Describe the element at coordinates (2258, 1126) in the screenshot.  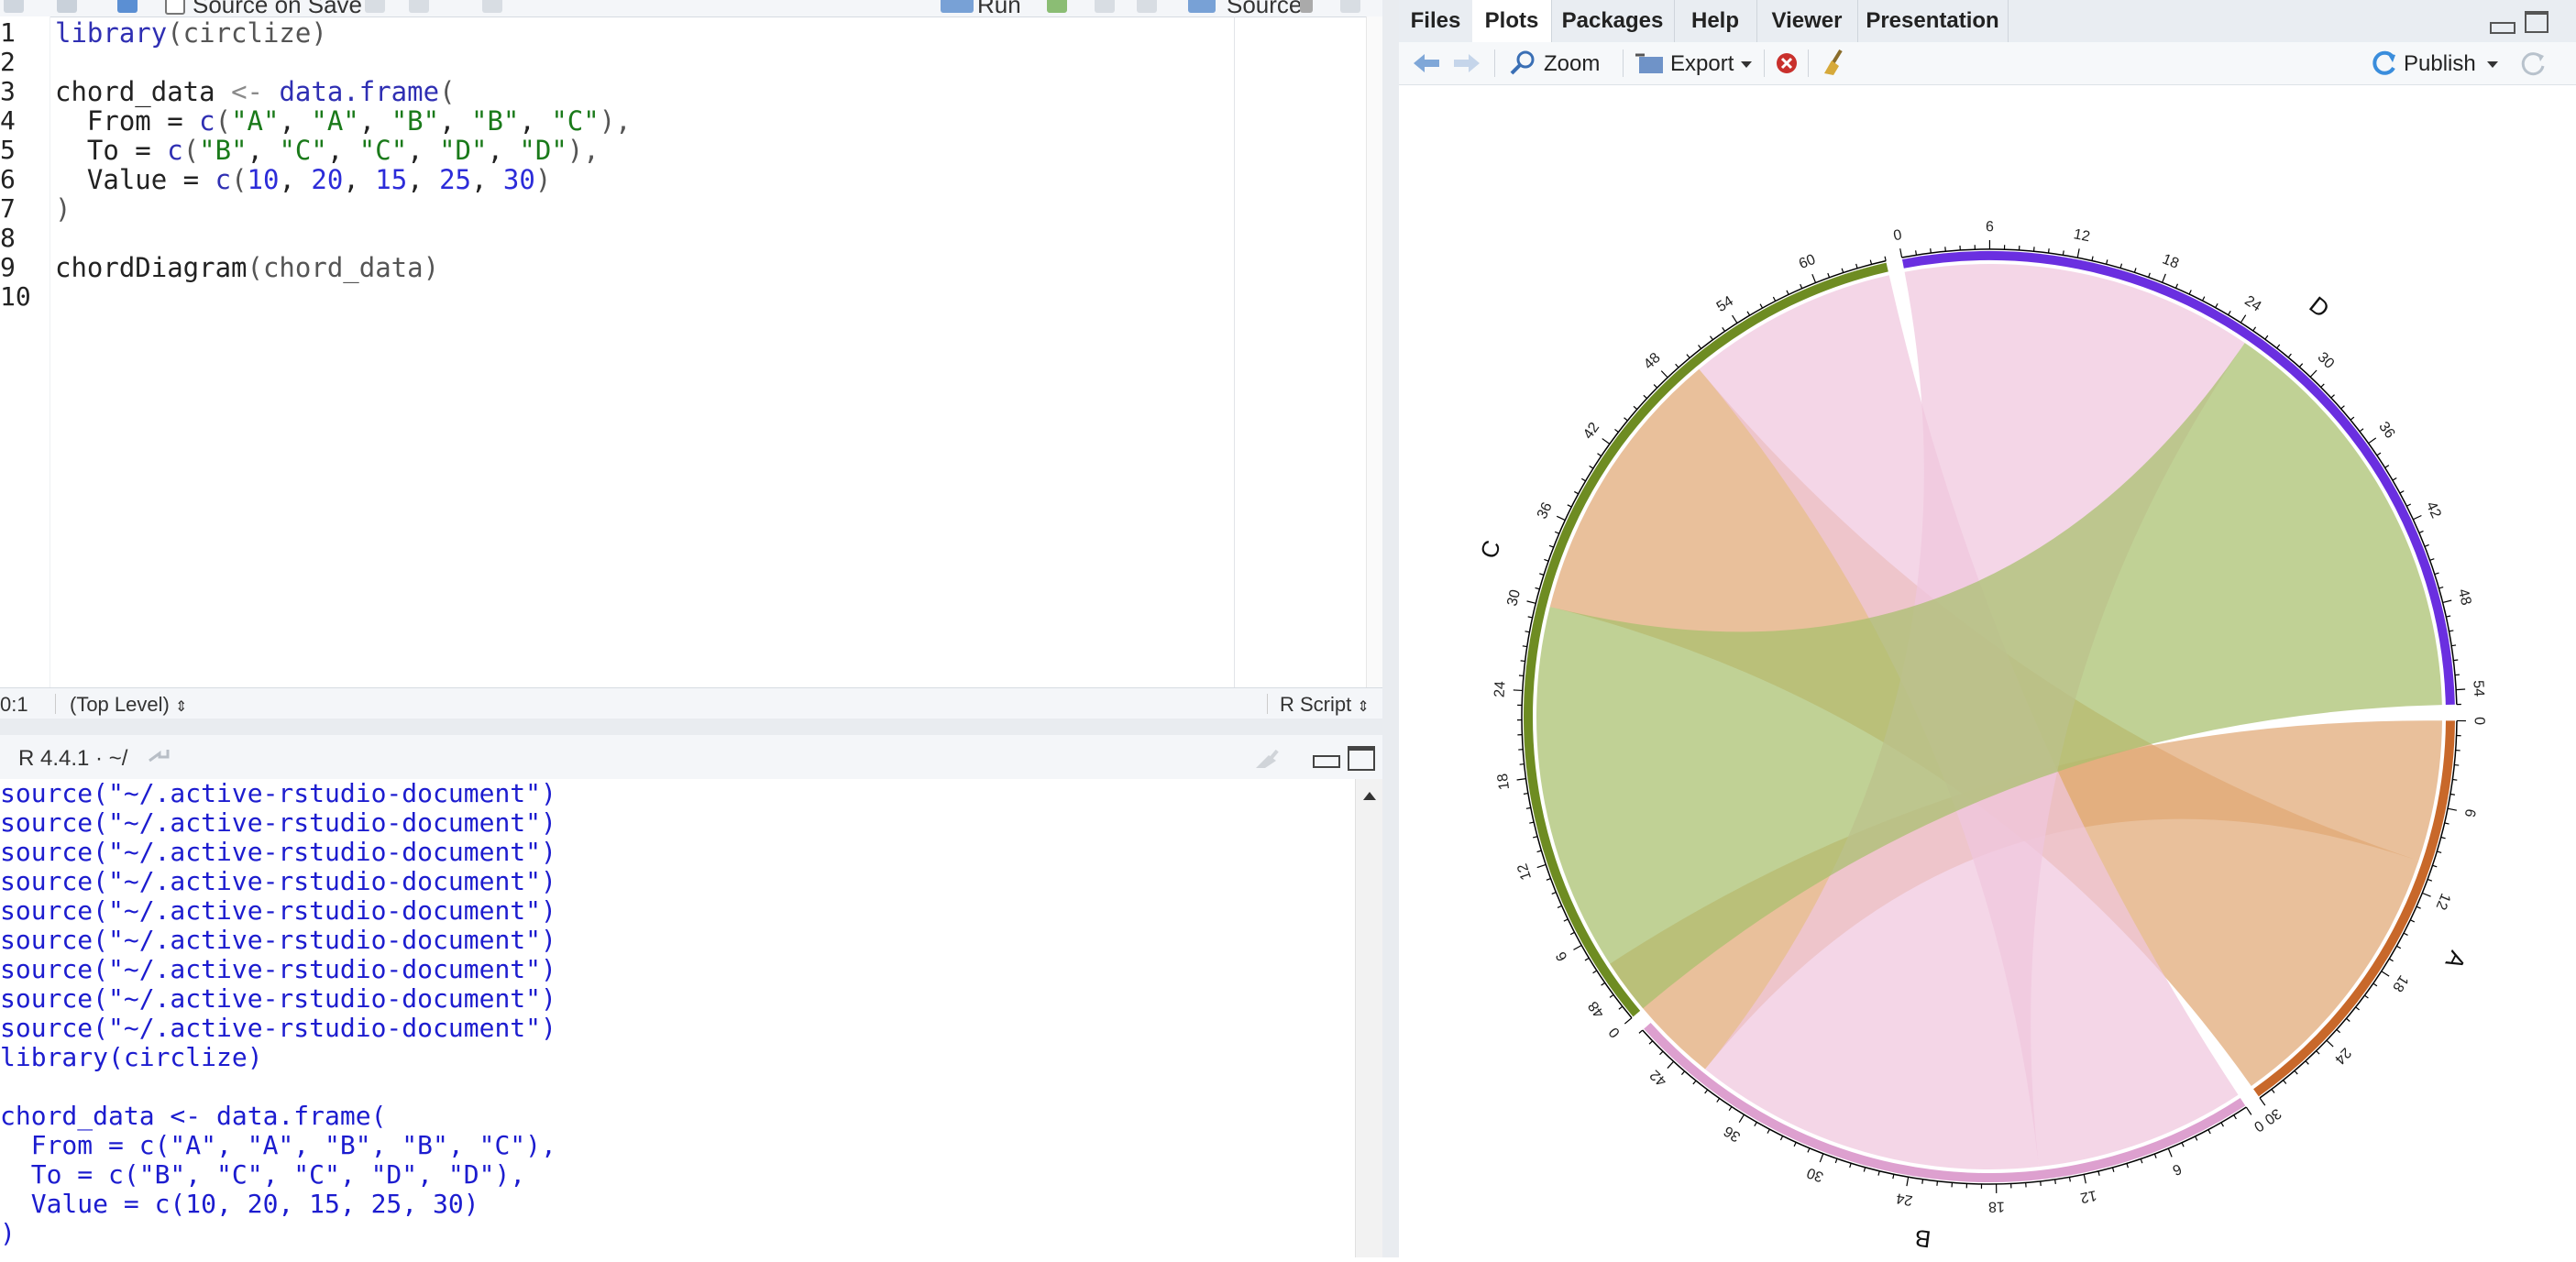
I see `tick-label: 0` at that location.